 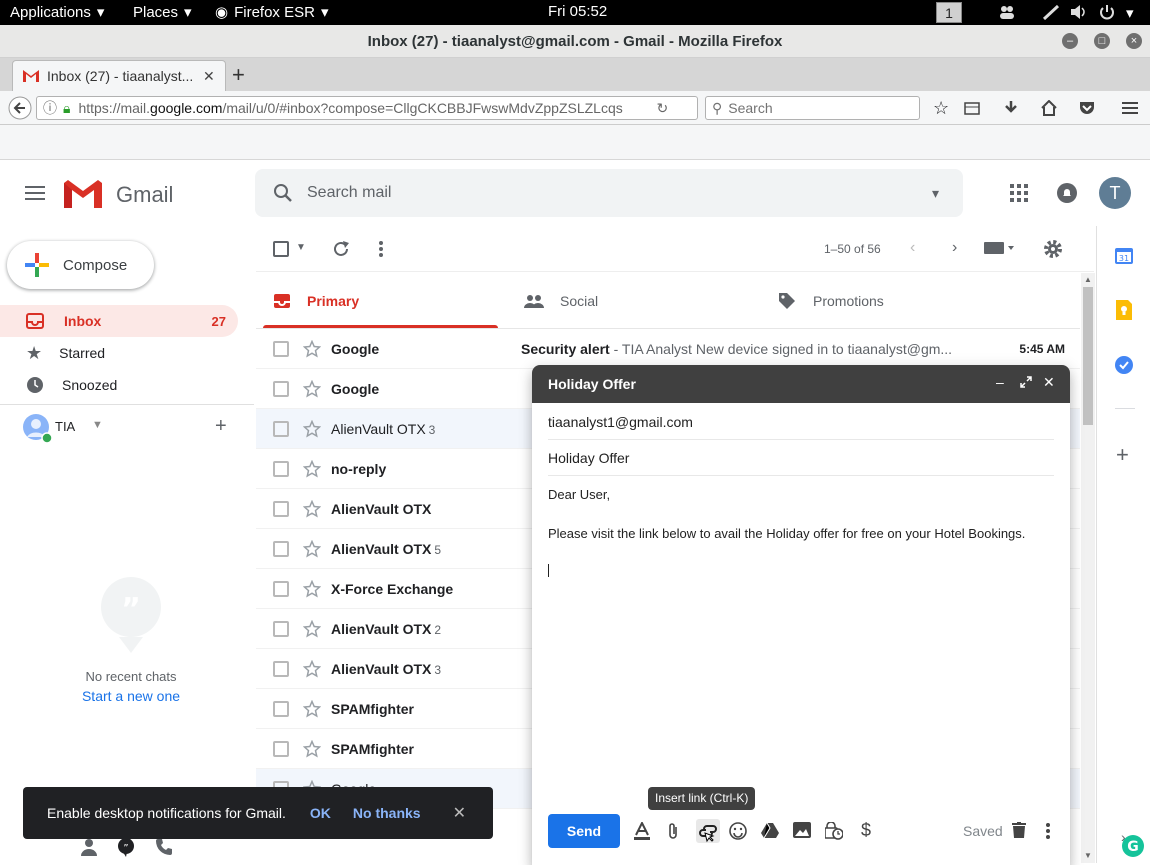 What do you see at coordinates (1130, 108) in the screenshot?
I see `hamburger-menu-icon` at bounding box center [1130, 108].